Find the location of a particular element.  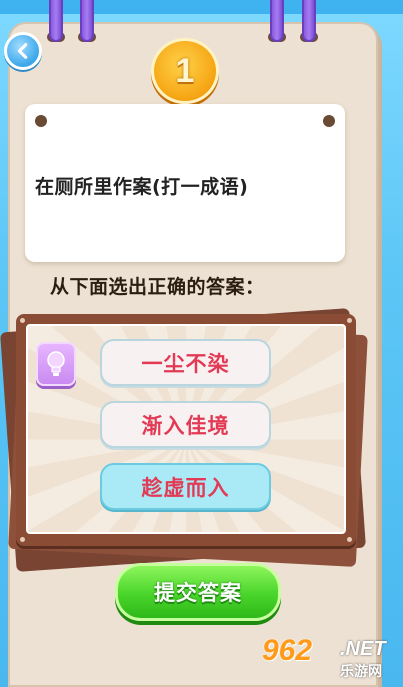

question-text: 在厕所里作案(打一成语) is located at coordinates (142, 187).